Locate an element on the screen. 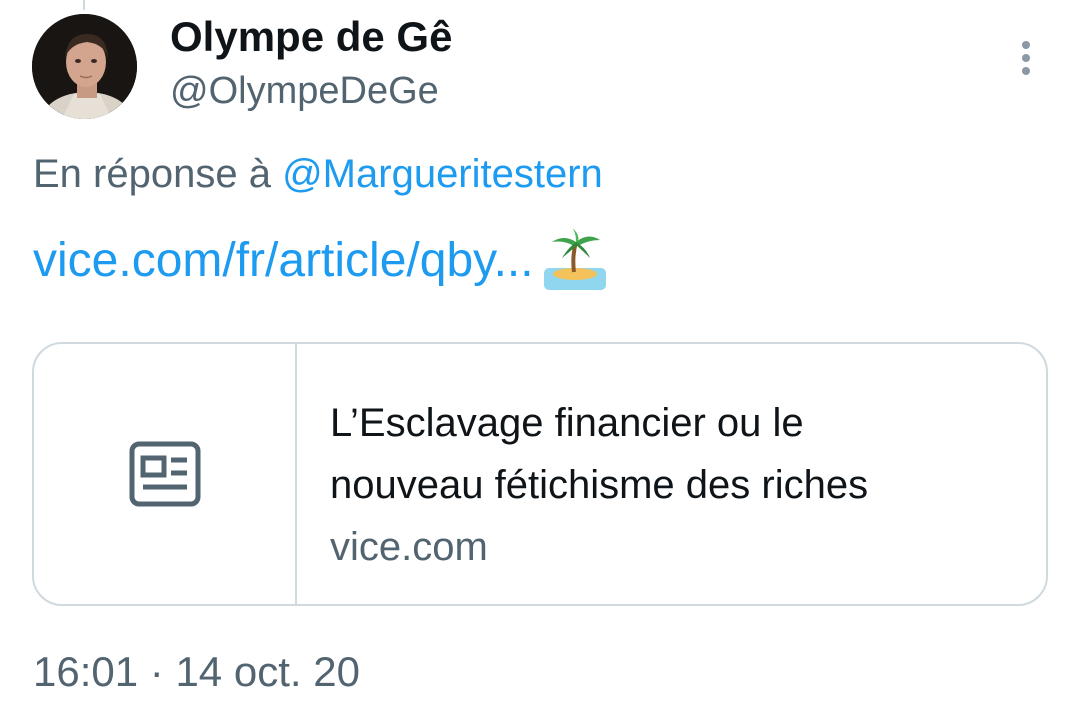  reply-context: En réponse à @Margueritestern is located at coordinates (318, 174).